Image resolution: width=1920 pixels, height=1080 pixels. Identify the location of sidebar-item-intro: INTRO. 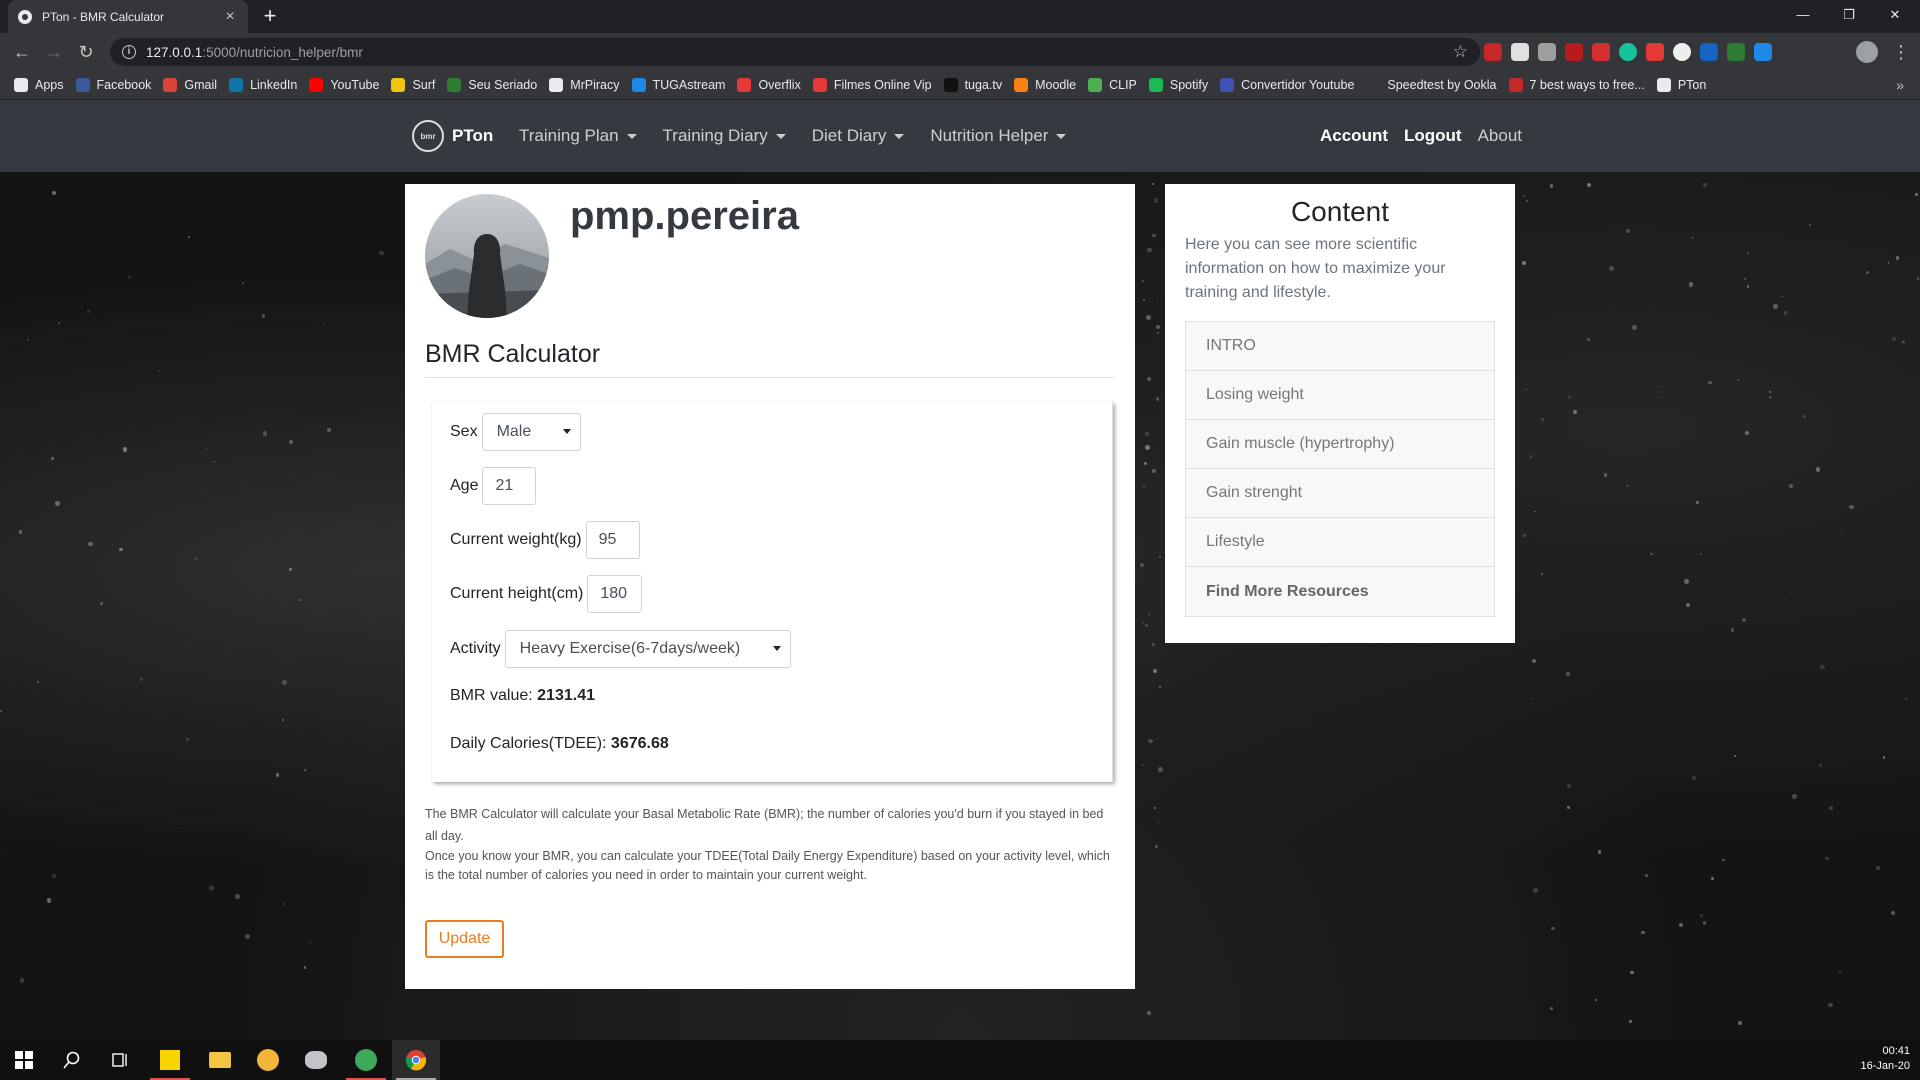
(1340, 346).